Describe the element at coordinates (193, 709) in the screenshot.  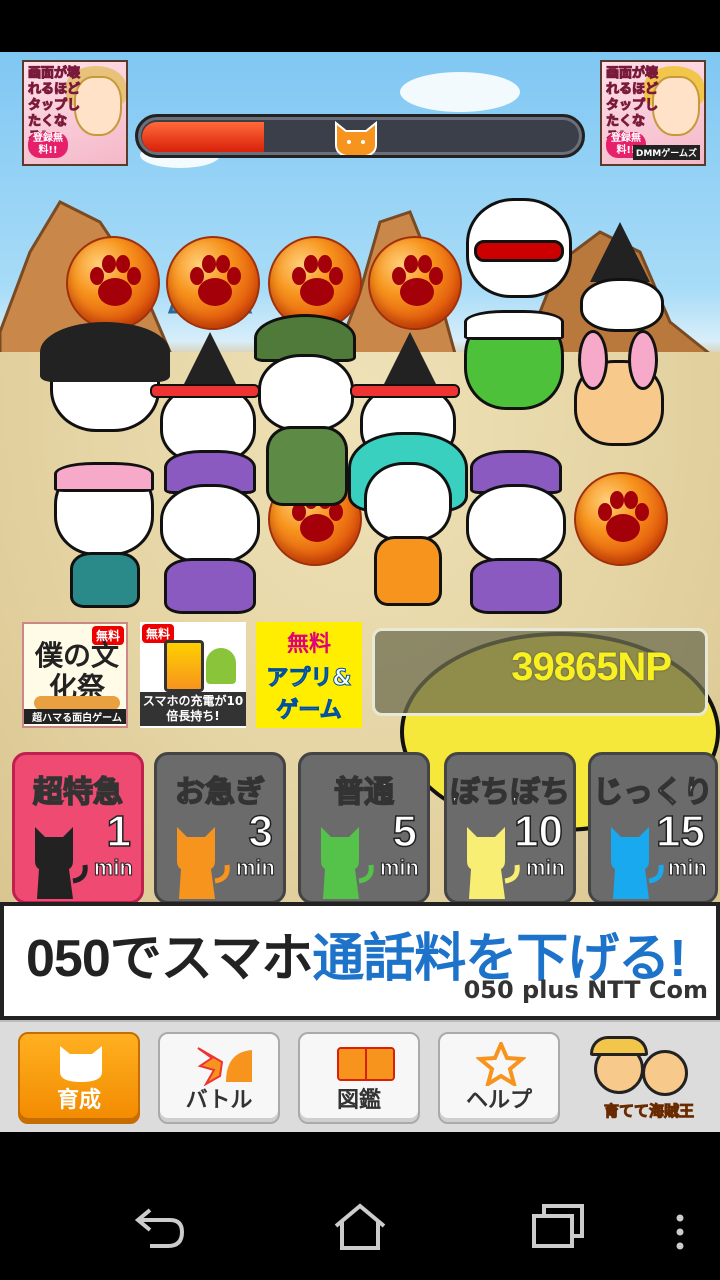
I see `app-caption: スマホの充電が10倍長持ち!` at that location.